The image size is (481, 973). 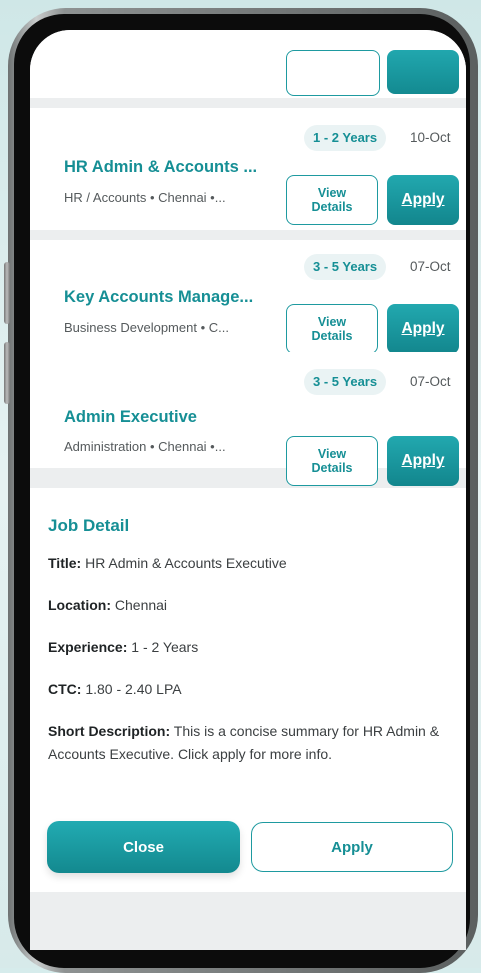 I want to click on detail-title-row: Title: HR Admin & Accounts Executive, so click(x=248, y=563).